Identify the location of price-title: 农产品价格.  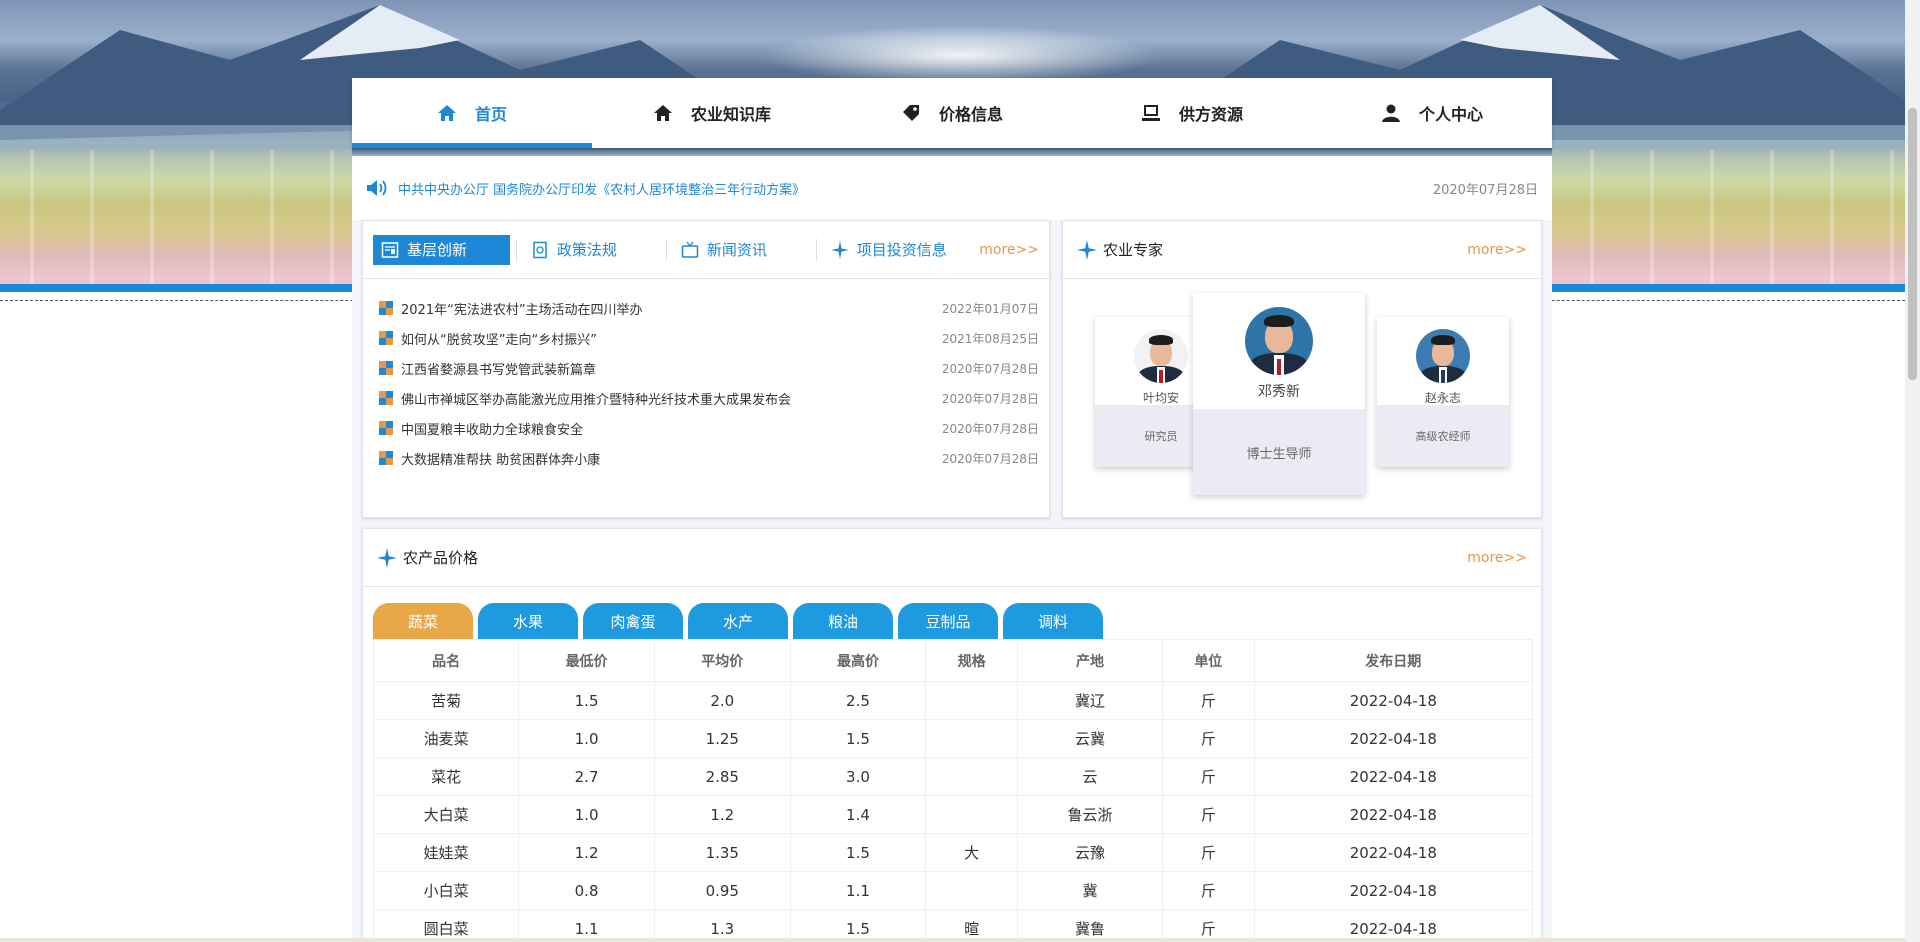
(441, 558).